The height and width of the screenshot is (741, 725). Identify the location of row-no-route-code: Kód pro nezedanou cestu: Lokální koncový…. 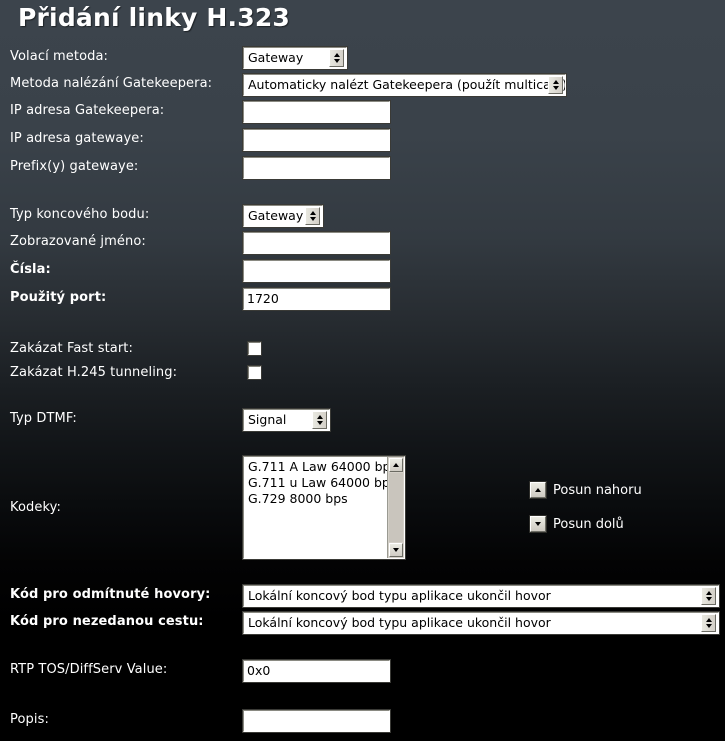
(362, 623).